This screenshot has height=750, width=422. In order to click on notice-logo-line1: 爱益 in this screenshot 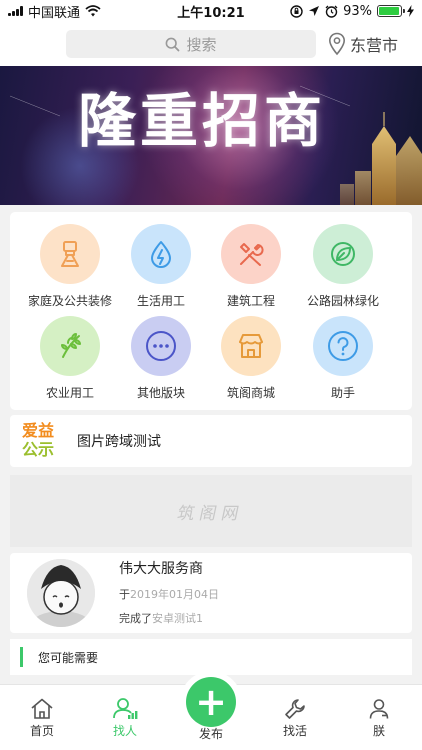, I will do `click(37, 430)`.